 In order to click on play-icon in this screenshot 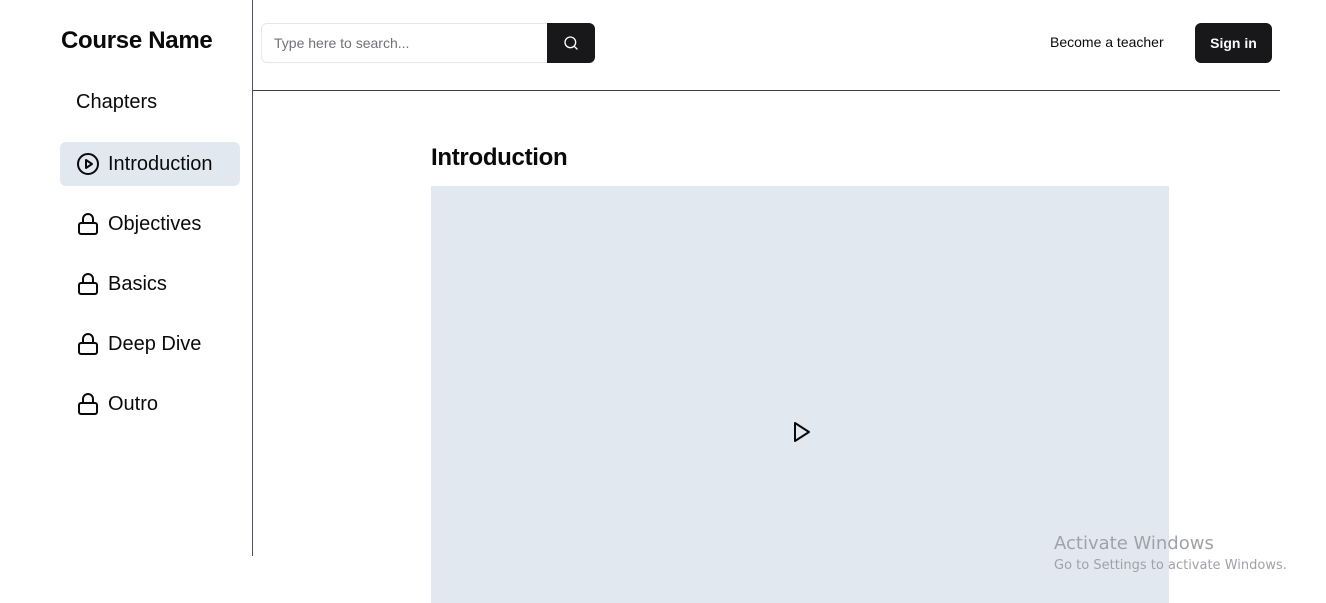, I will do `click(801, 432)`.